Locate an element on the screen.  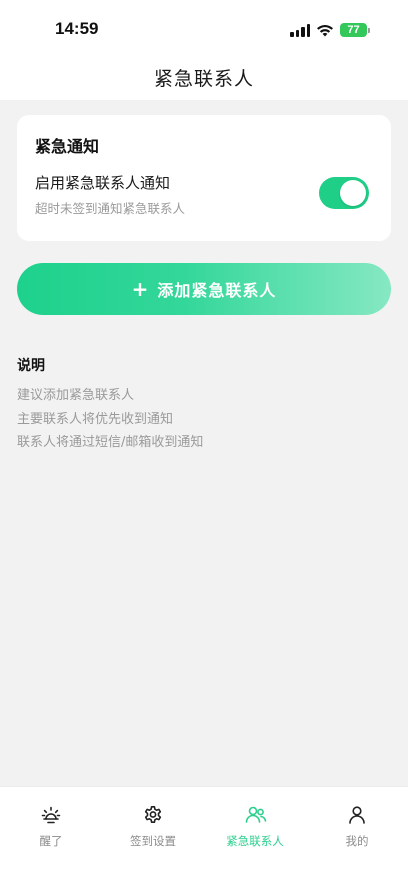
plus-icon: + is located at coordinates (140, 289).